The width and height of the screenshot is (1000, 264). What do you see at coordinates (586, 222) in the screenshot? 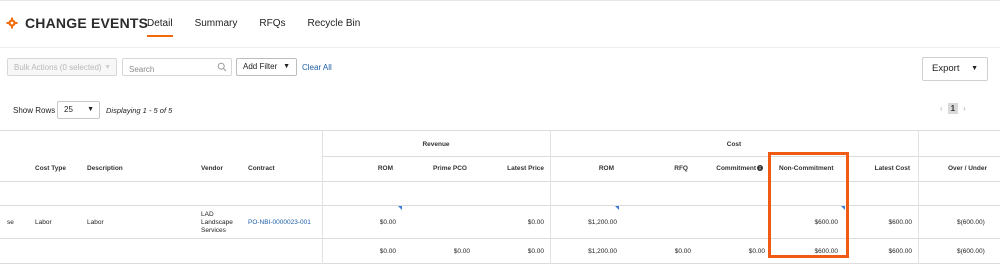
I see `cell-cost-rom: $1,200.00` at bounding box center [586, 222].